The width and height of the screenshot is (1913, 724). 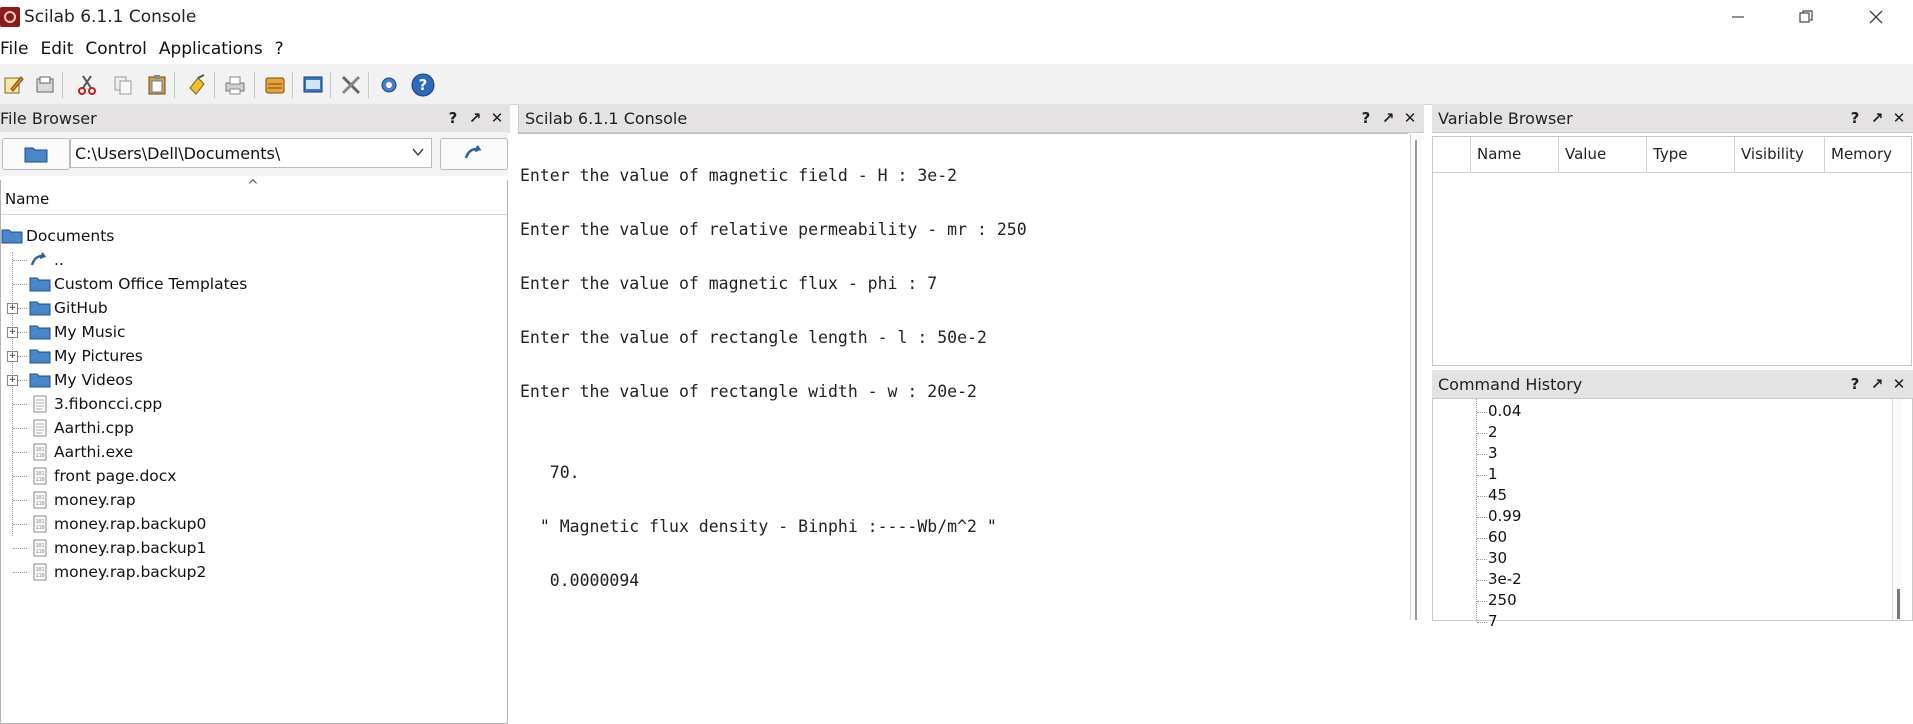 What do you see at coordinates (157, 85) in the screenshot?
I see `paste-button` at bounding box center [157, 85].